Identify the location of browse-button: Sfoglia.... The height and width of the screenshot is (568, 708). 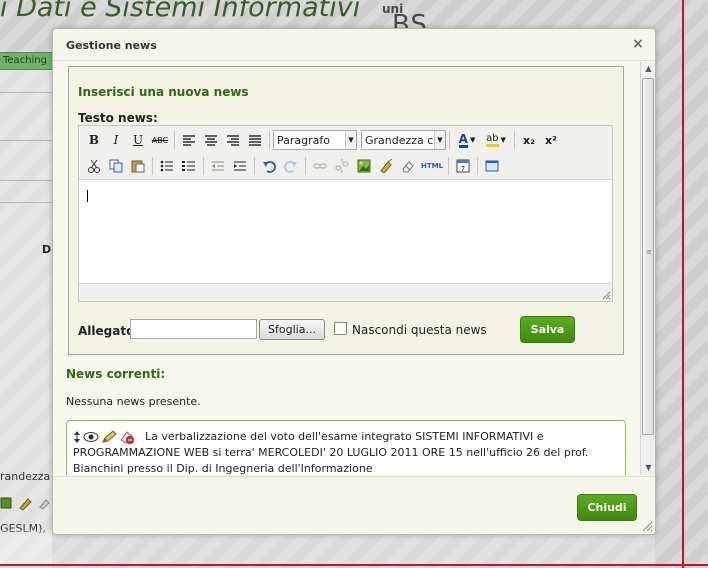
(292, 329).